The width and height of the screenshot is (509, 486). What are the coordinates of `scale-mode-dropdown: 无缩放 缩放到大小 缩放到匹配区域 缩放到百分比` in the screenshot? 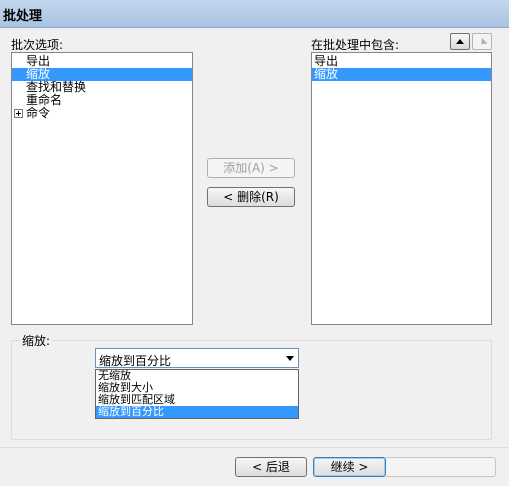 It's located at (197, 394).